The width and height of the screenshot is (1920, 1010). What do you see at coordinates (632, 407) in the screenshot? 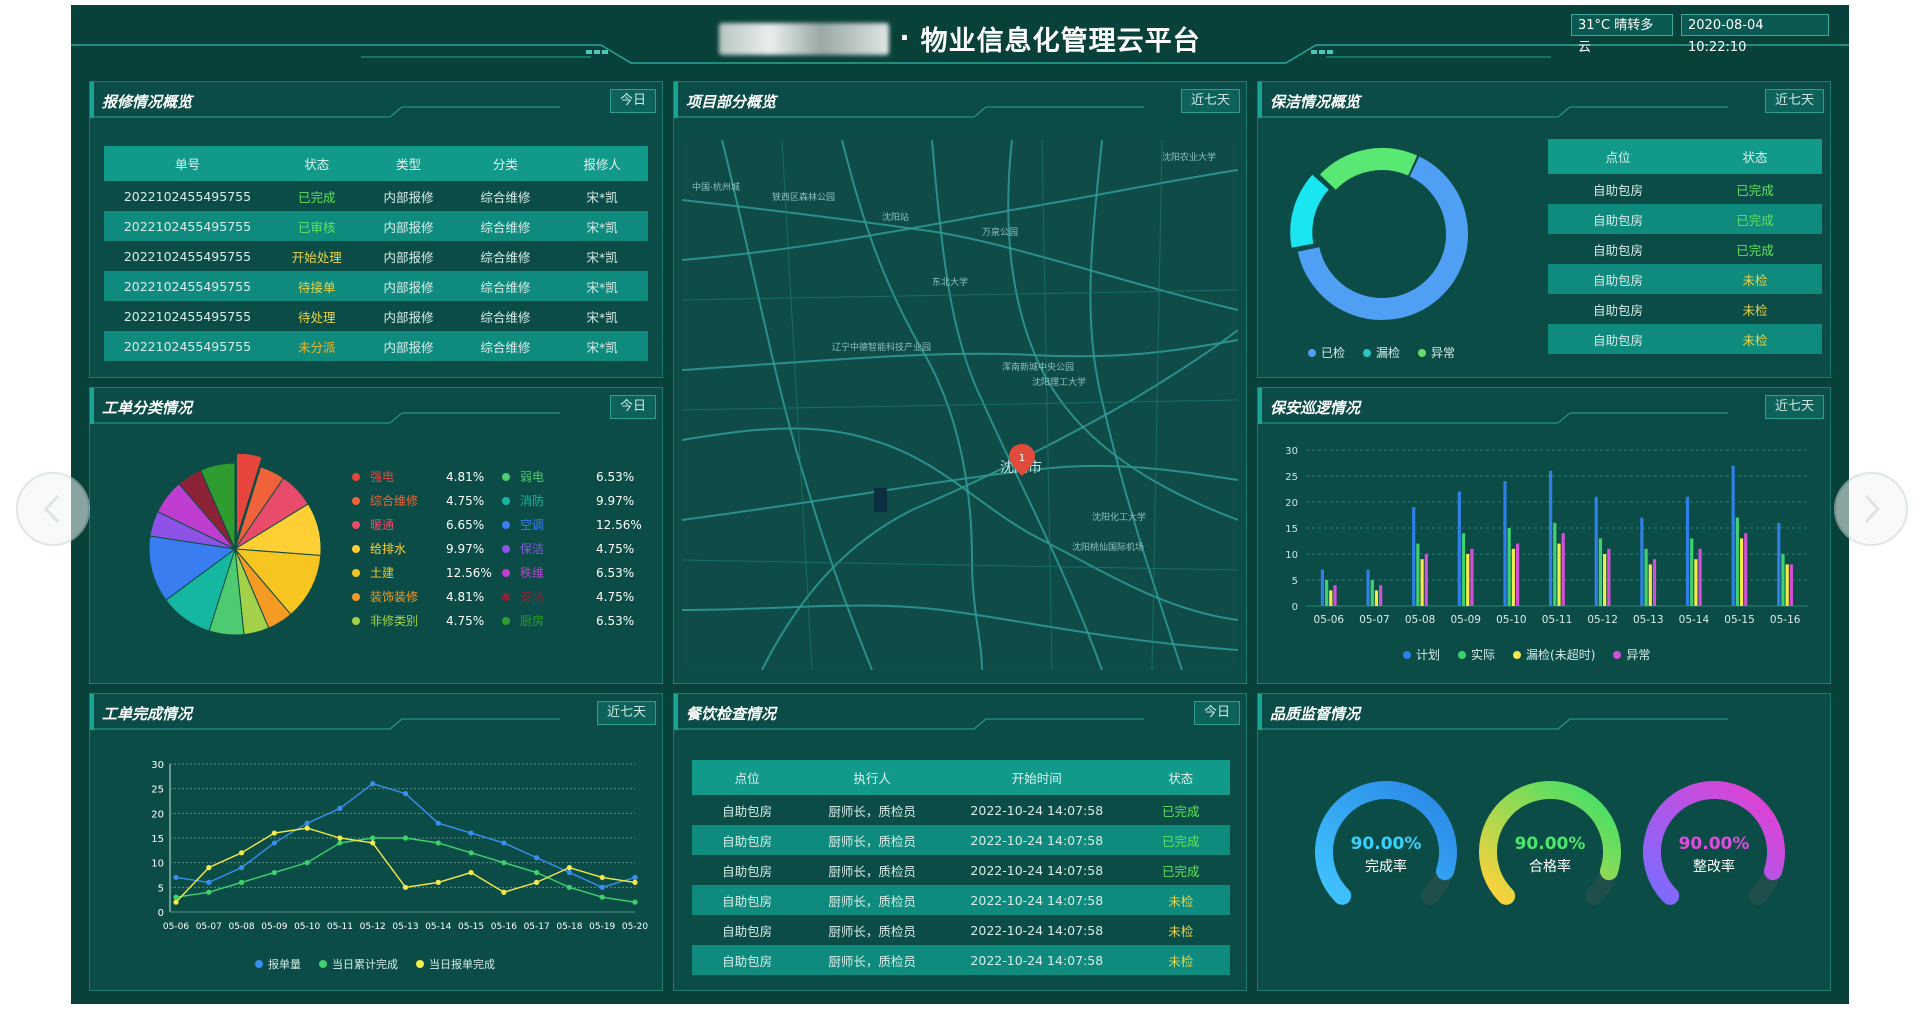
I see `range-button: 今日` at bounding box center [632, 407].